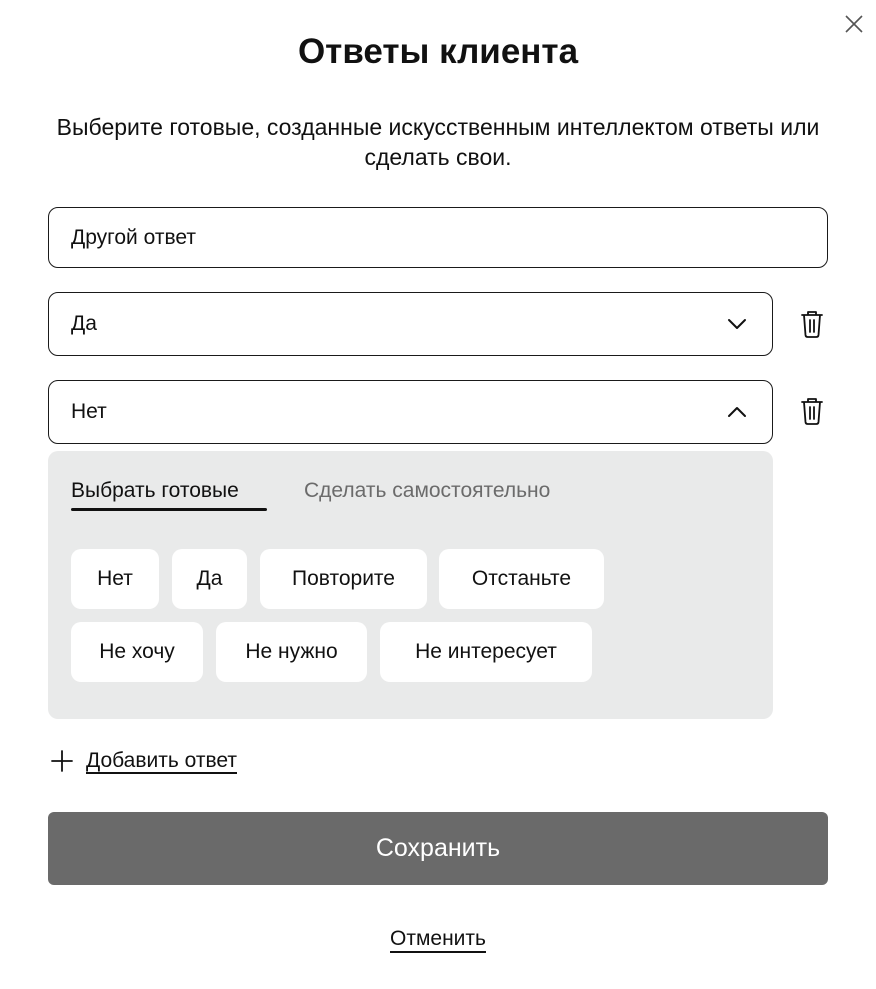 The image size is (876, 989). Describe the element at coordinates (438, 848) in the screenshot. I see `save-button: Сохранить` at that location.